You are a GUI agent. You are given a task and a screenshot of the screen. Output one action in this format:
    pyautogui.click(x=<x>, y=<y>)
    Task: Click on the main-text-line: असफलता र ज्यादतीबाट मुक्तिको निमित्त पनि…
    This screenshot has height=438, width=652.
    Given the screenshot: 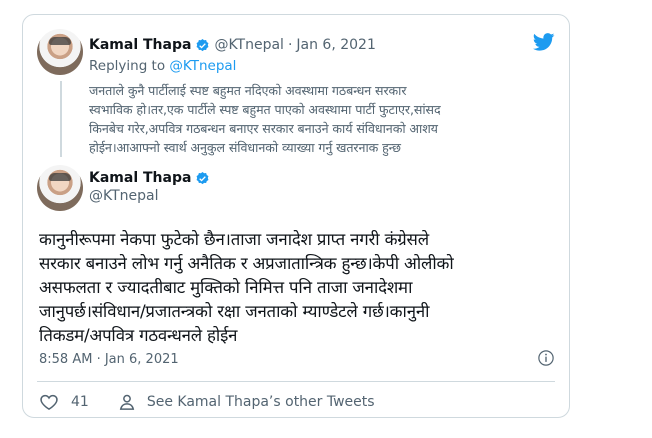 What is the action you would take?
    pyautogui.click(x=226, y=287)
    